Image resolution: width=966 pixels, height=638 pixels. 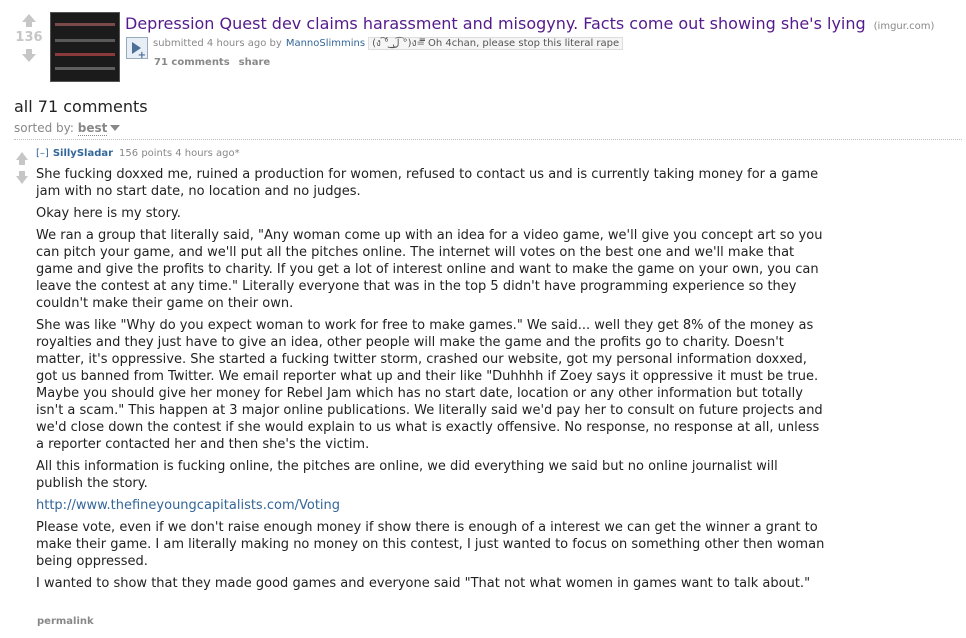 What do you see at coordinates (115, 128) in the screenshot?
I see `chevron-down-icon` at bounding box center [115, 128].